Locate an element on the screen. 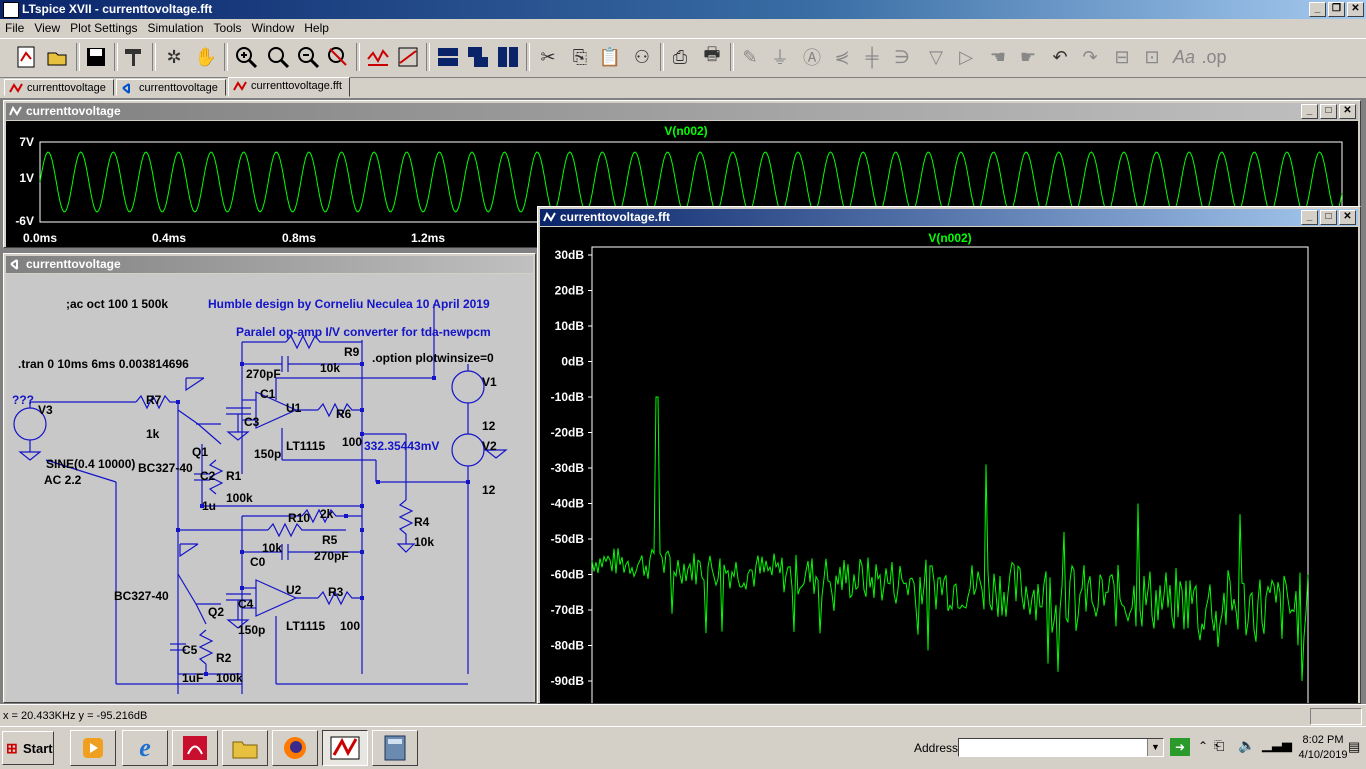 This screenshot has height=769, width=1366. schematic-label-c4: C4 is located at coordinates (246, 604).